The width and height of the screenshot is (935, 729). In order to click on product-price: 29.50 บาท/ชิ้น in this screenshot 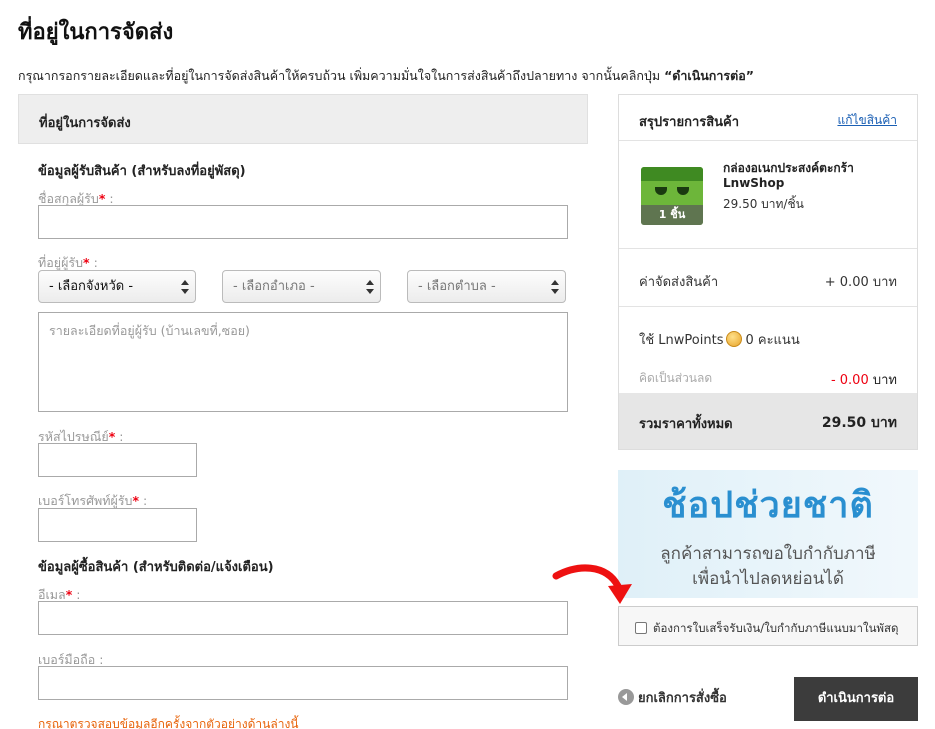, I will do `click(763, 204)`.